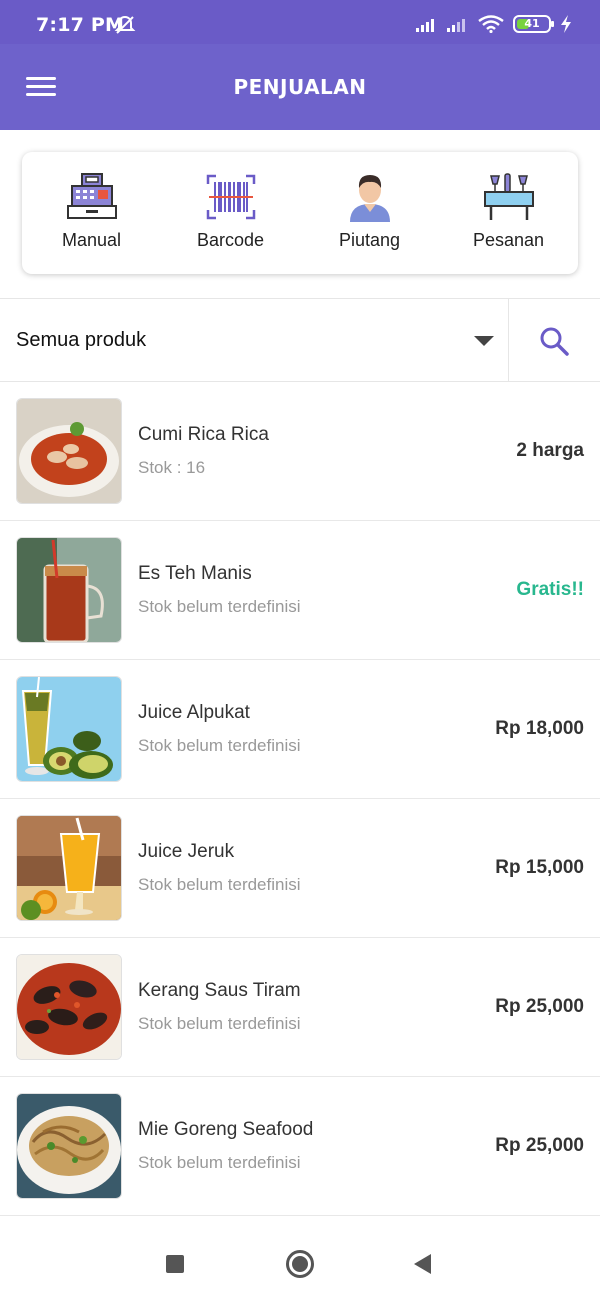 The width and height of the screenshot is (600, 1300). I want to click on mode-barcode-button: Barcode, so click(230, 213).